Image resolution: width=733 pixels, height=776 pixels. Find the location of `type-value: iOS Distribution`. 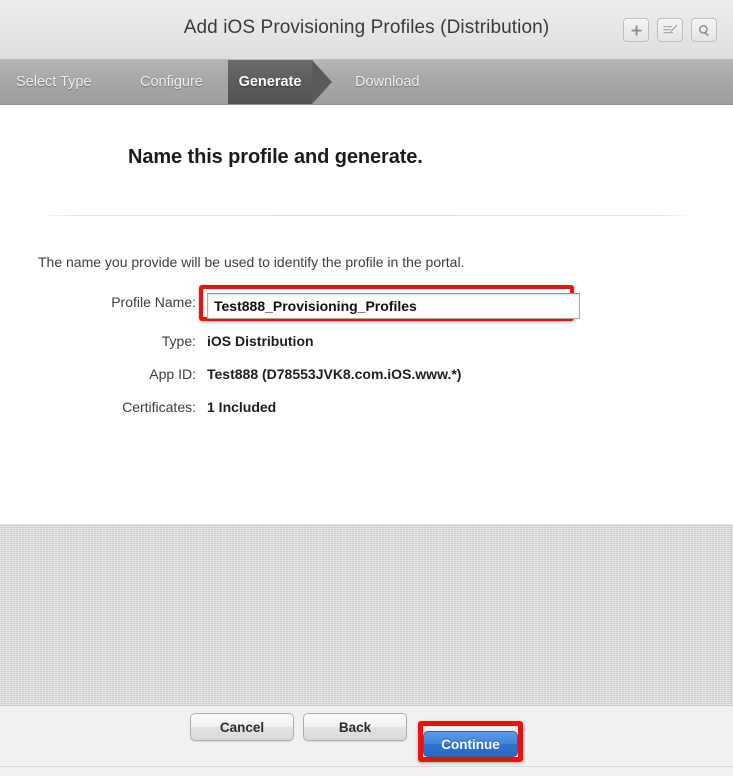

type-value: iOS Distribution is located at coordinates (260, 341).